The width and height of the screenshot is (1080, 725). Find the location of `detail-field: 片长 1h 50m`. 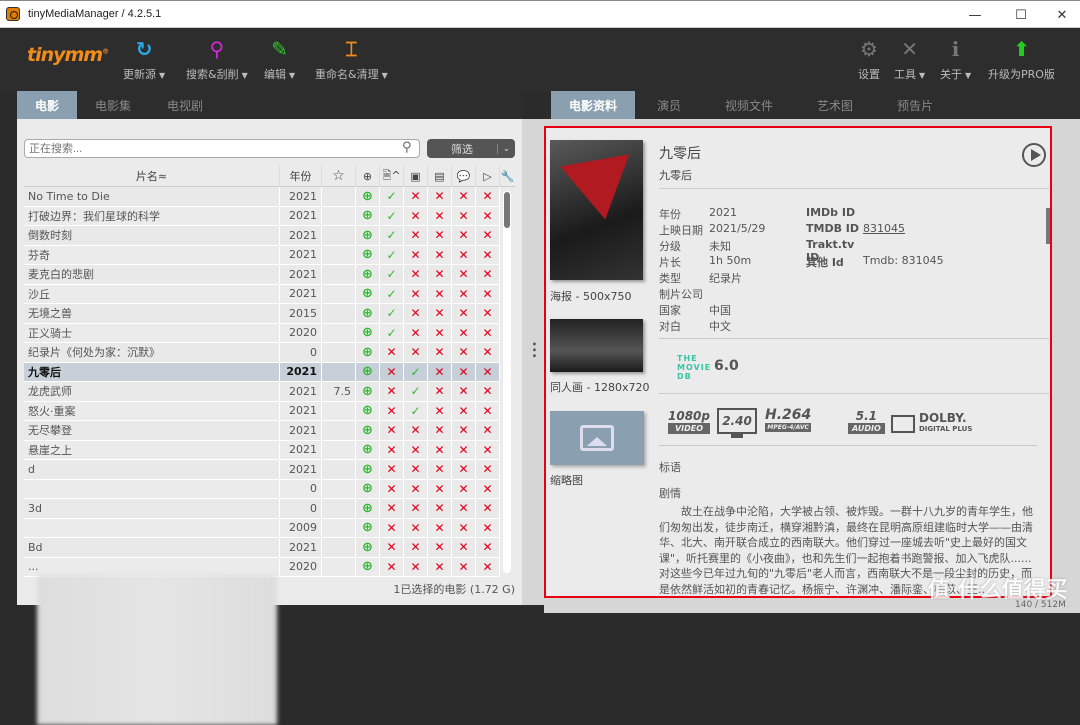

detail-field: 片长 1h 50m is located at coordinates (705, 262).